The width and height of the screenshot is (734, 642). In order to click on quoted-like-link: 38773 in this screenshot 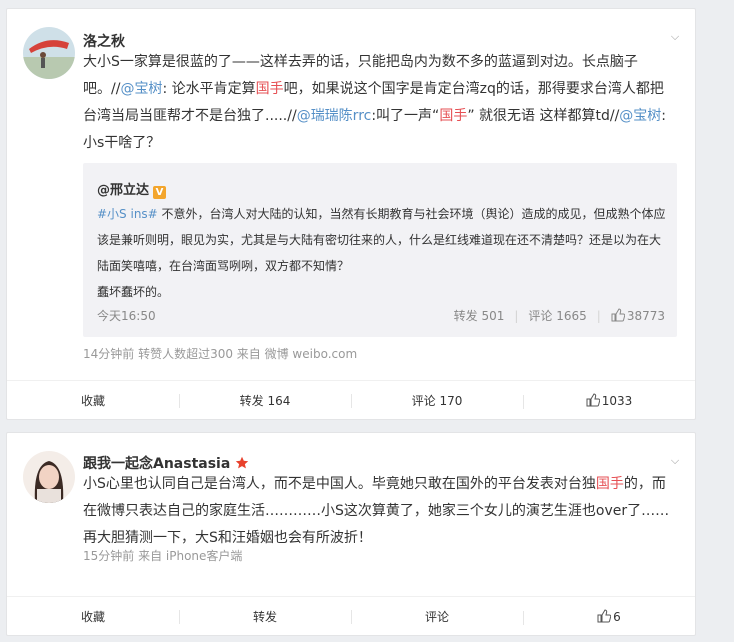, I will do `click(638, 315)`.